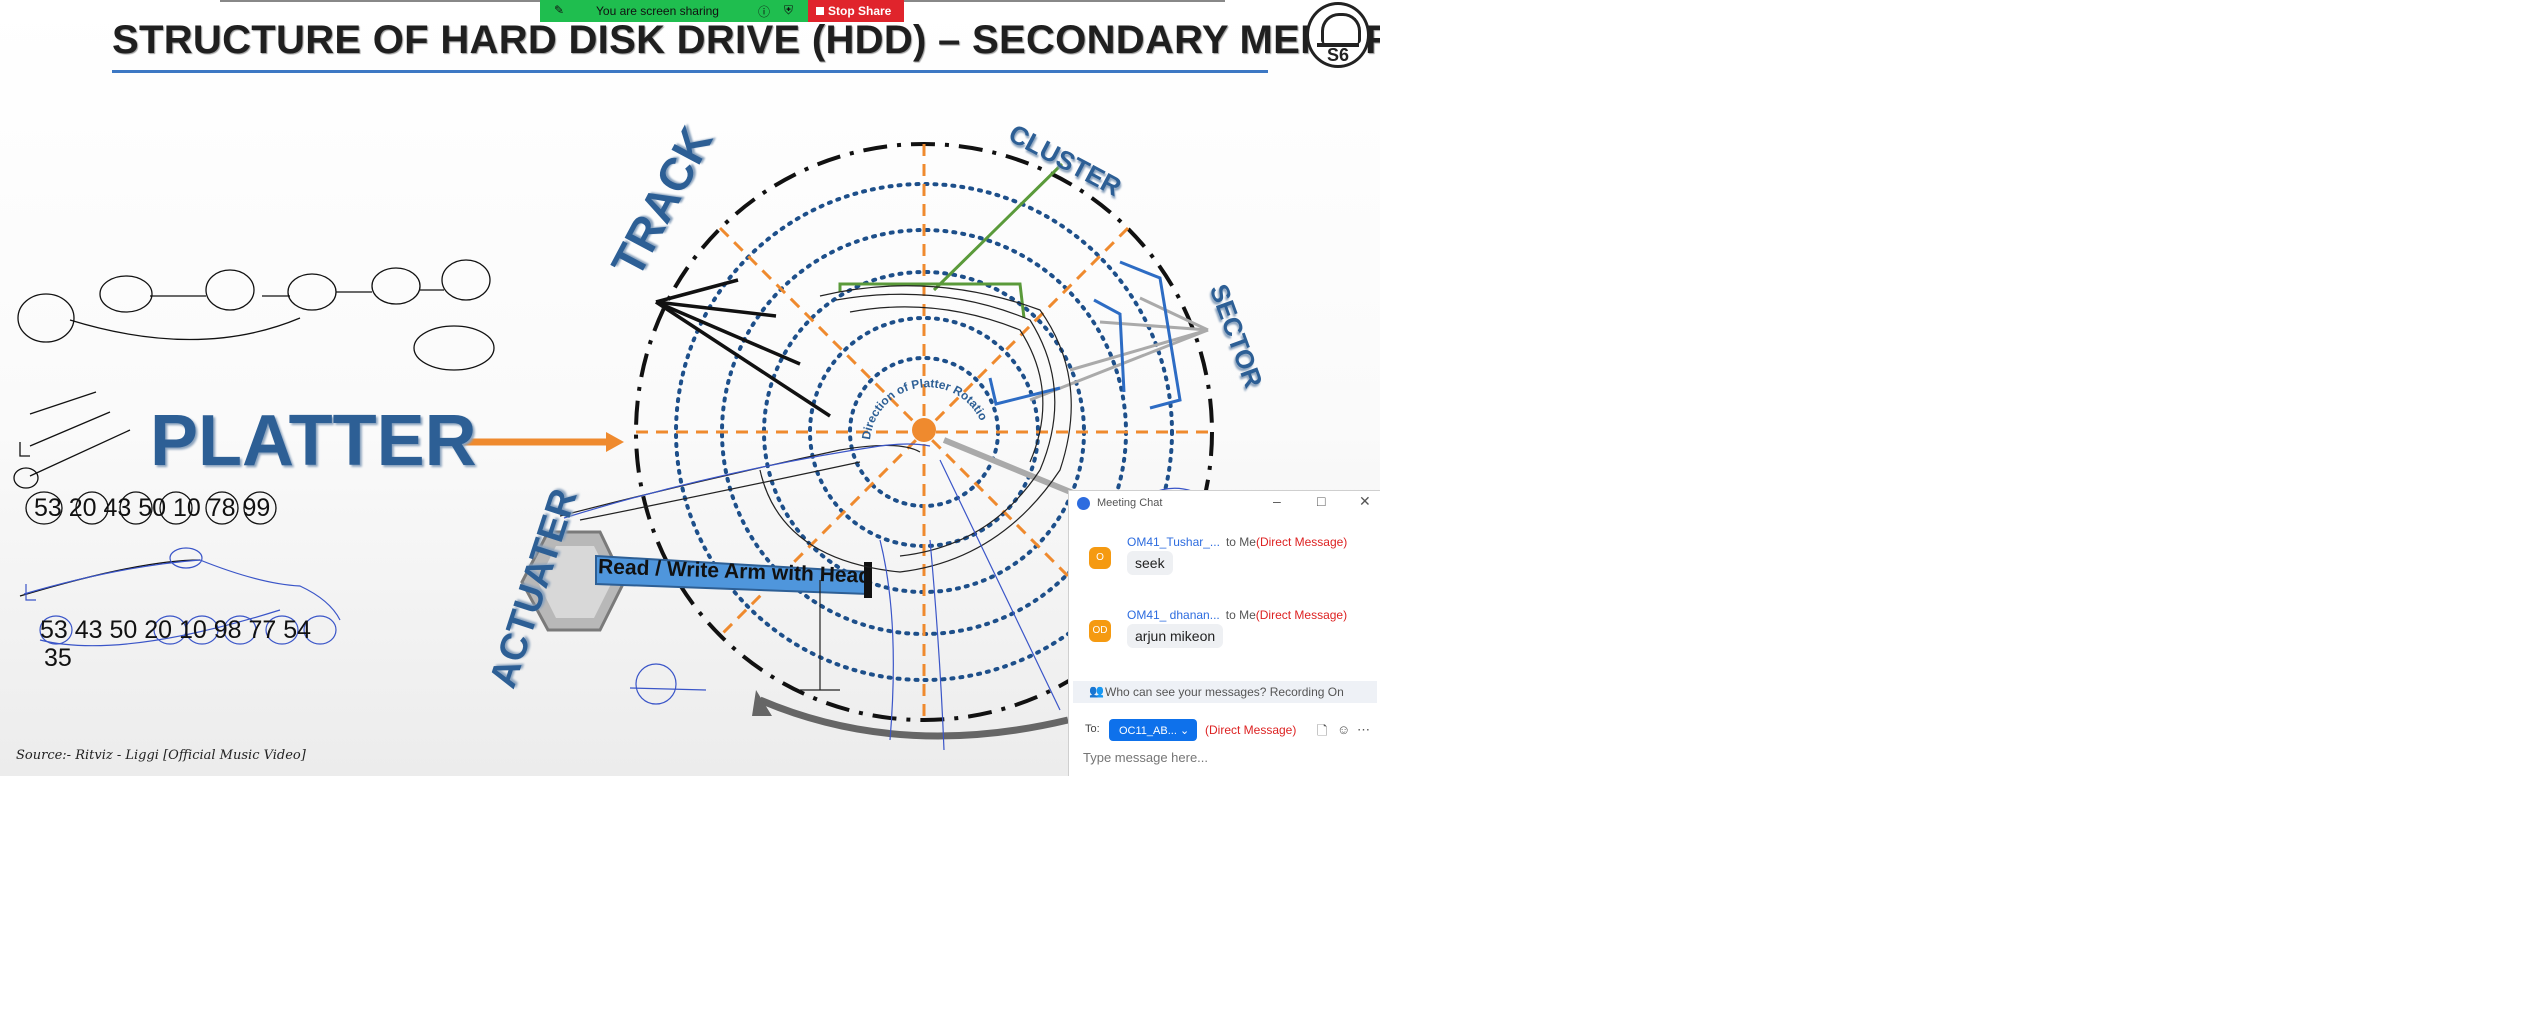  Describe the element at coordinates (176, 630) in the screenshot. I see `handwritten-row-2: 53 43 50 20 10 98 77 54` at that location.